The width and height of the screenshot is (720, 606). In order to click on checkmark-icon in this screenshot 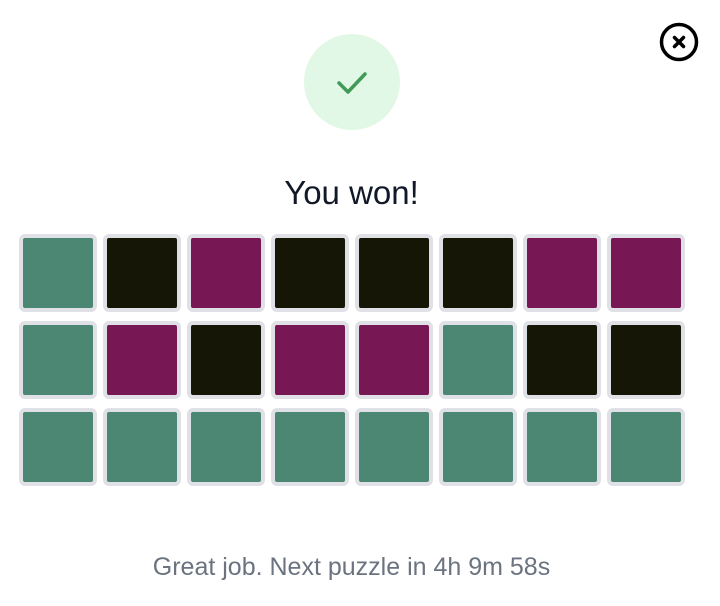, I will do `click(352, 83)`.